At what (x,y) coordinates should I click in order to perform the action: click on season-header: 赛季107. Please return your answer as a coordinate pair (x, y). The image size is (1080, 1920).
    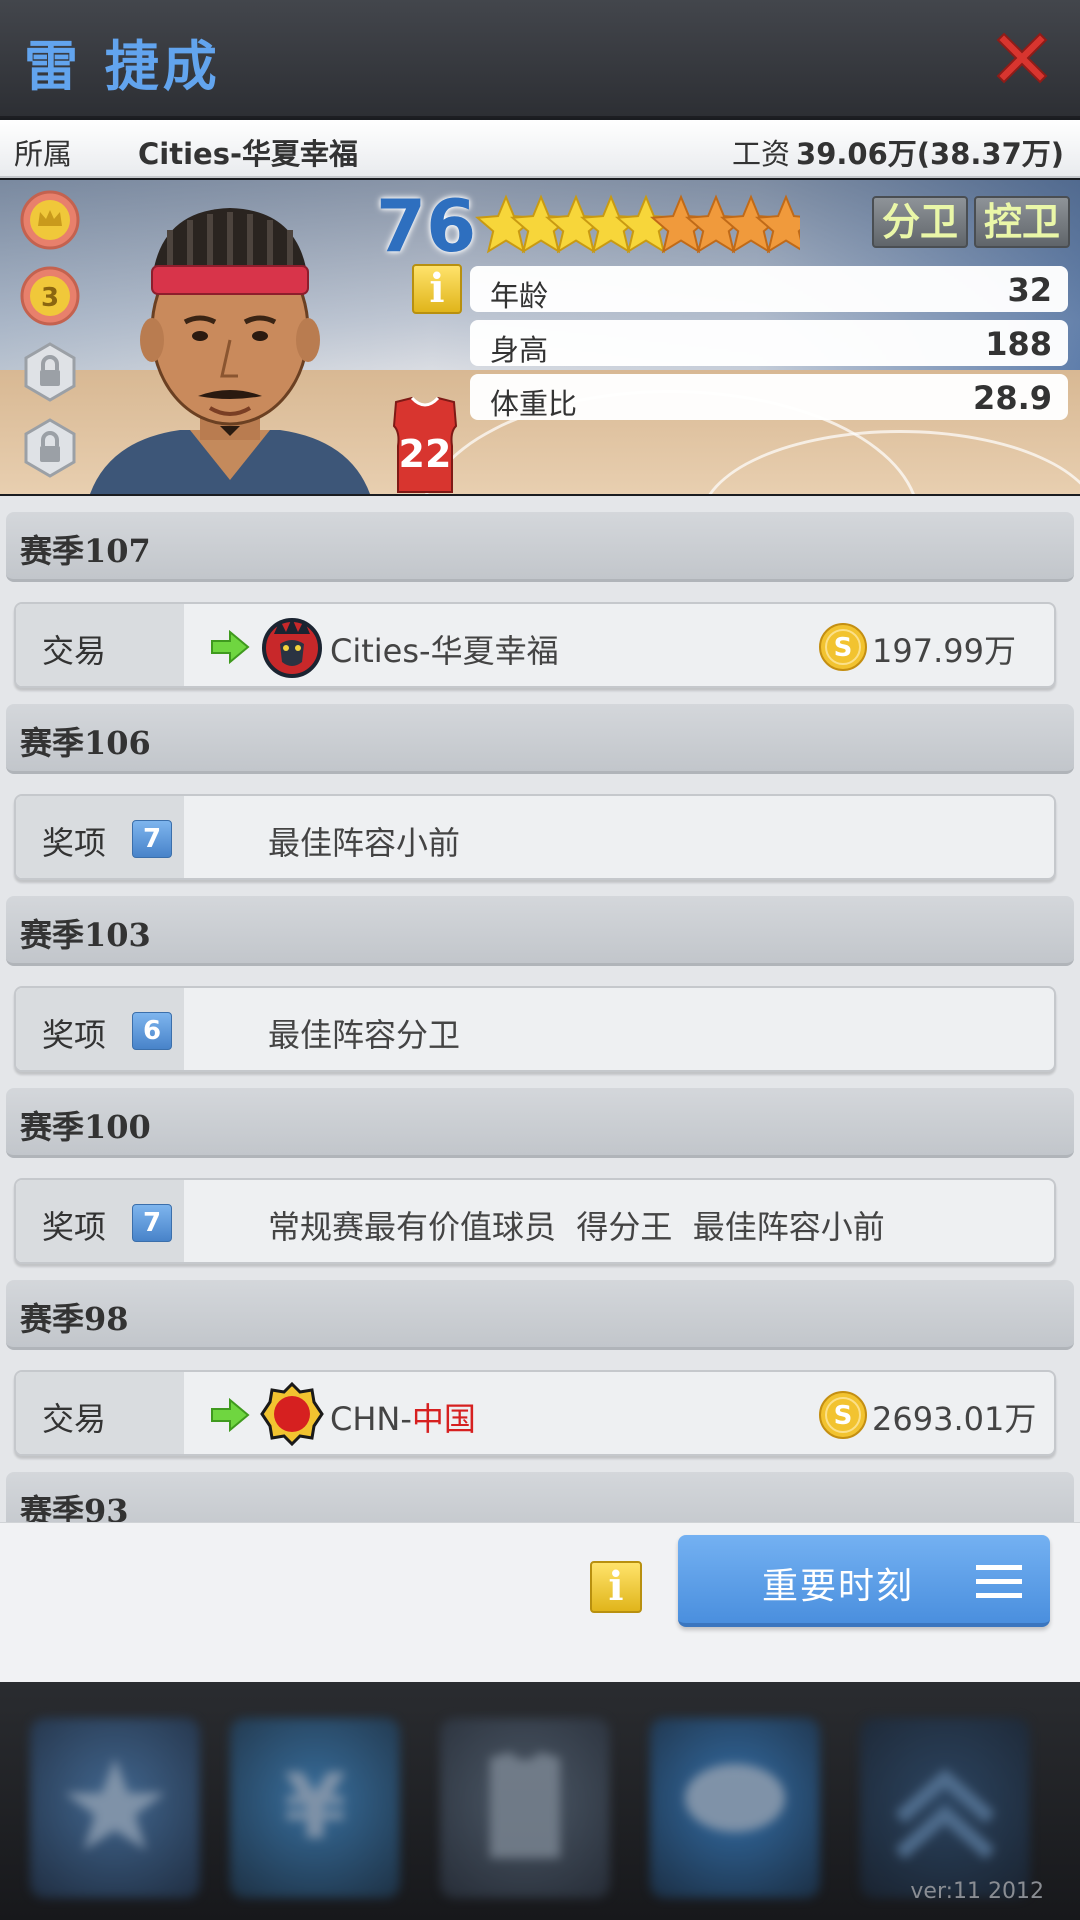
    Looking at the image, I should click on (540, 547).